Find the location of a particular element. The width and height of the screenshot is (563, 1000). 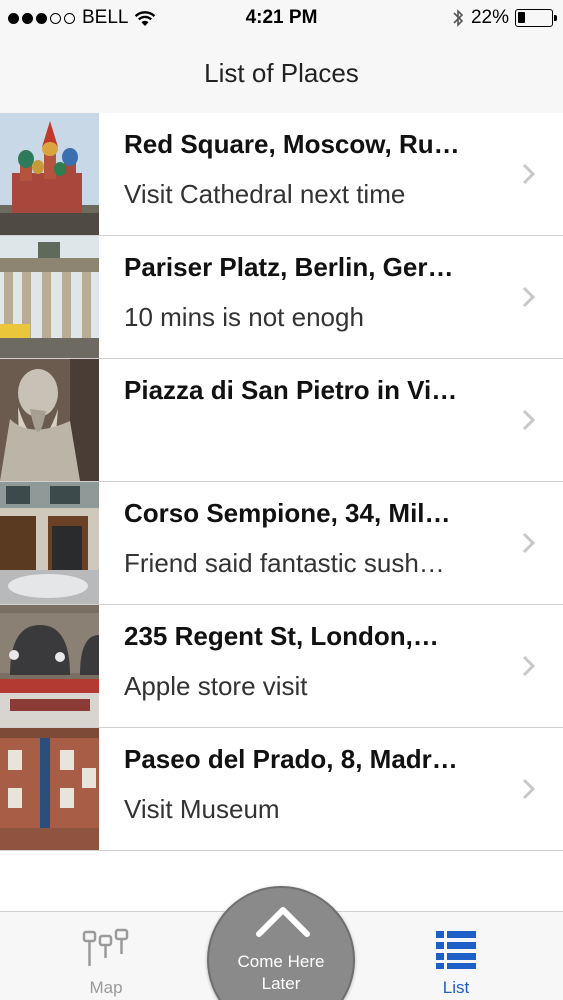

battery-level-fill is located at coordinates (521, 17).